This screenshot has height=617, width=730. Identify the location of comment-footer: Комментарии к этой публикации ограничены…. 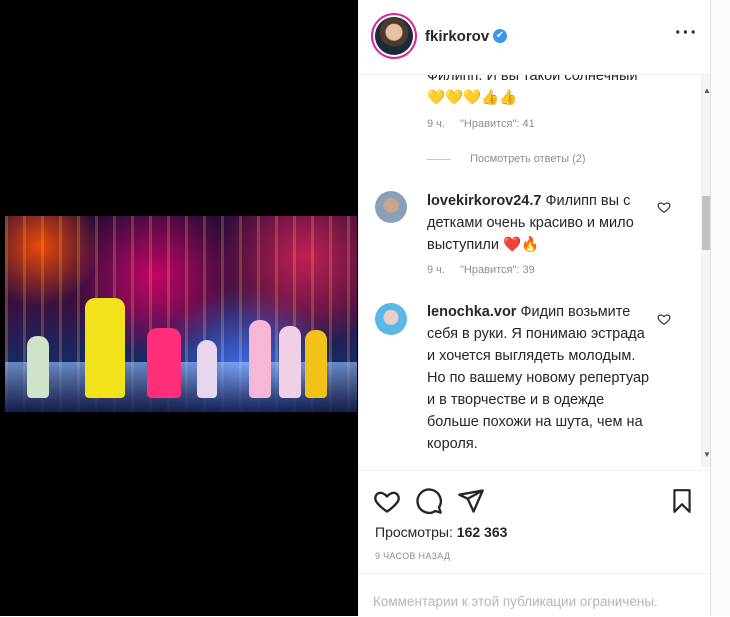
(535, 595).